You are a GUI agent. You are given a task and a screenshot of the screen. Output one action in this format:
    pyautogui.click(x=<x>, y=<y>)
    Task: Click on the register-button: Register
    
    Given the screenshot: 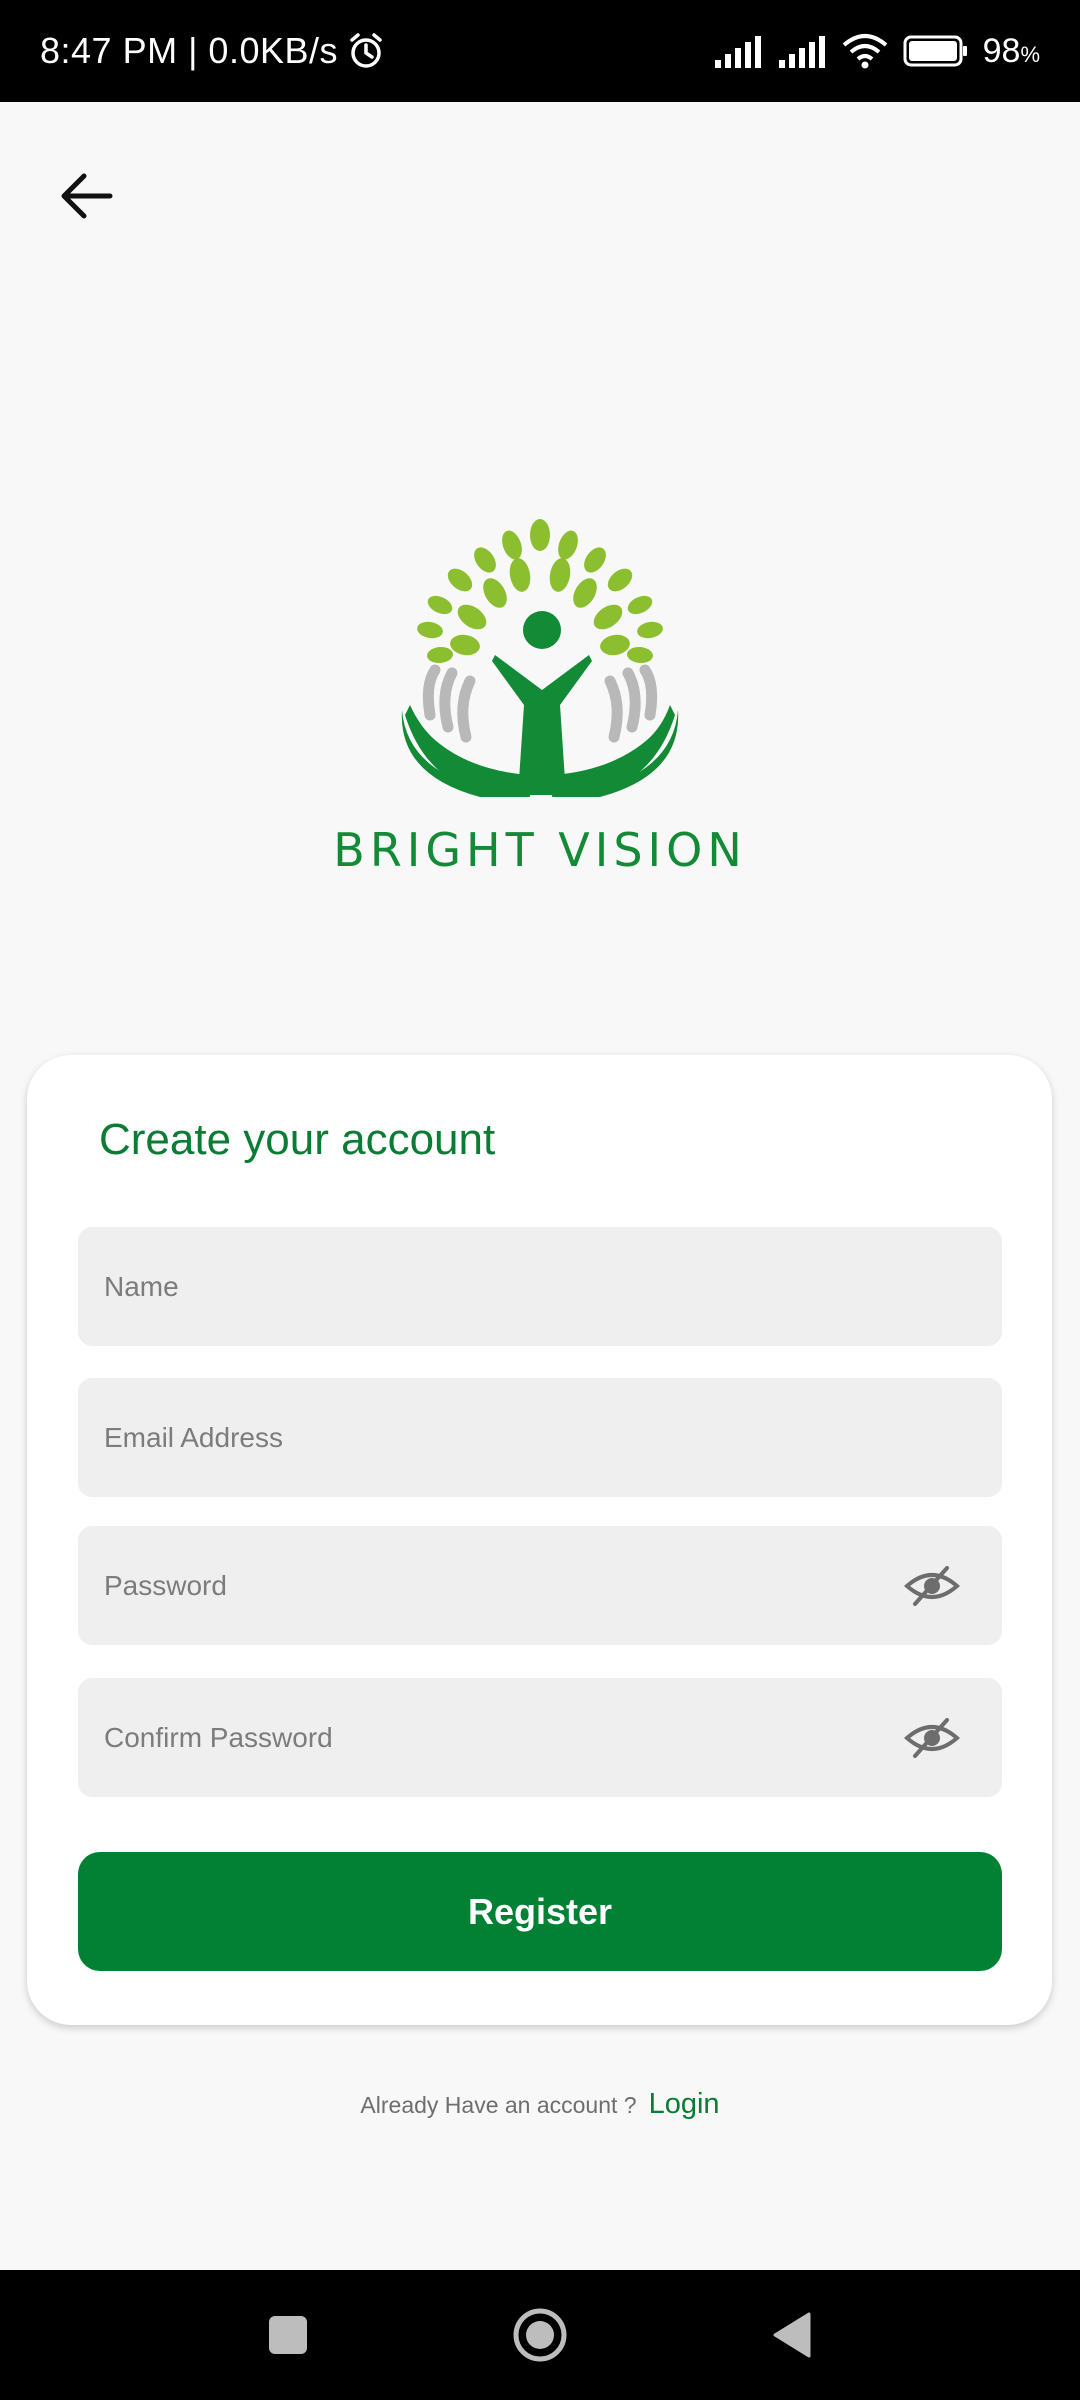 What is the action you would take?
    pyautogui.click(x=540, y=1911)
    